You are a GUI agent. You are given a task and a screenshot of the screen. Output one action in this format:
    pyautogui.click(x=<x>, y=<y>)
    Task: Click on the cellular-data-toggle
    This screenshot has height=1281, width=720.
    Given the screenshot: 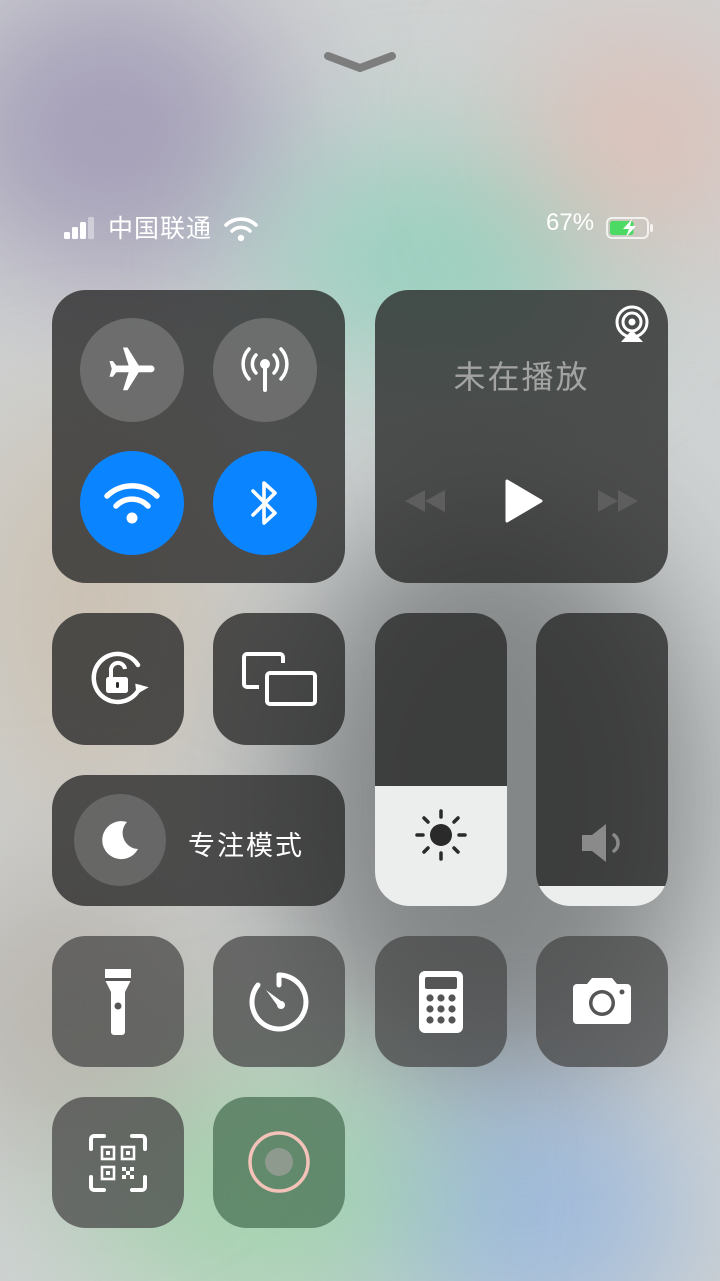 What is the action you would take?
    pyautogui.click(x=265, y=370)
    